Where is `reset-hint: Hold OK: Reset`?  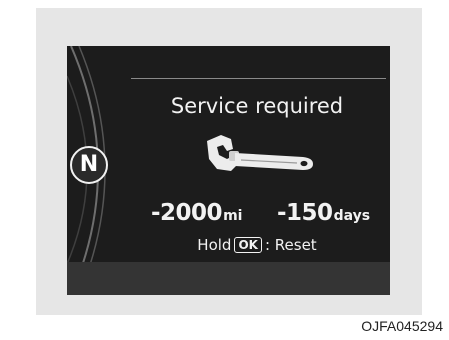
reset-hint: Hold OK: Reset is located at coordinates (257, 245).